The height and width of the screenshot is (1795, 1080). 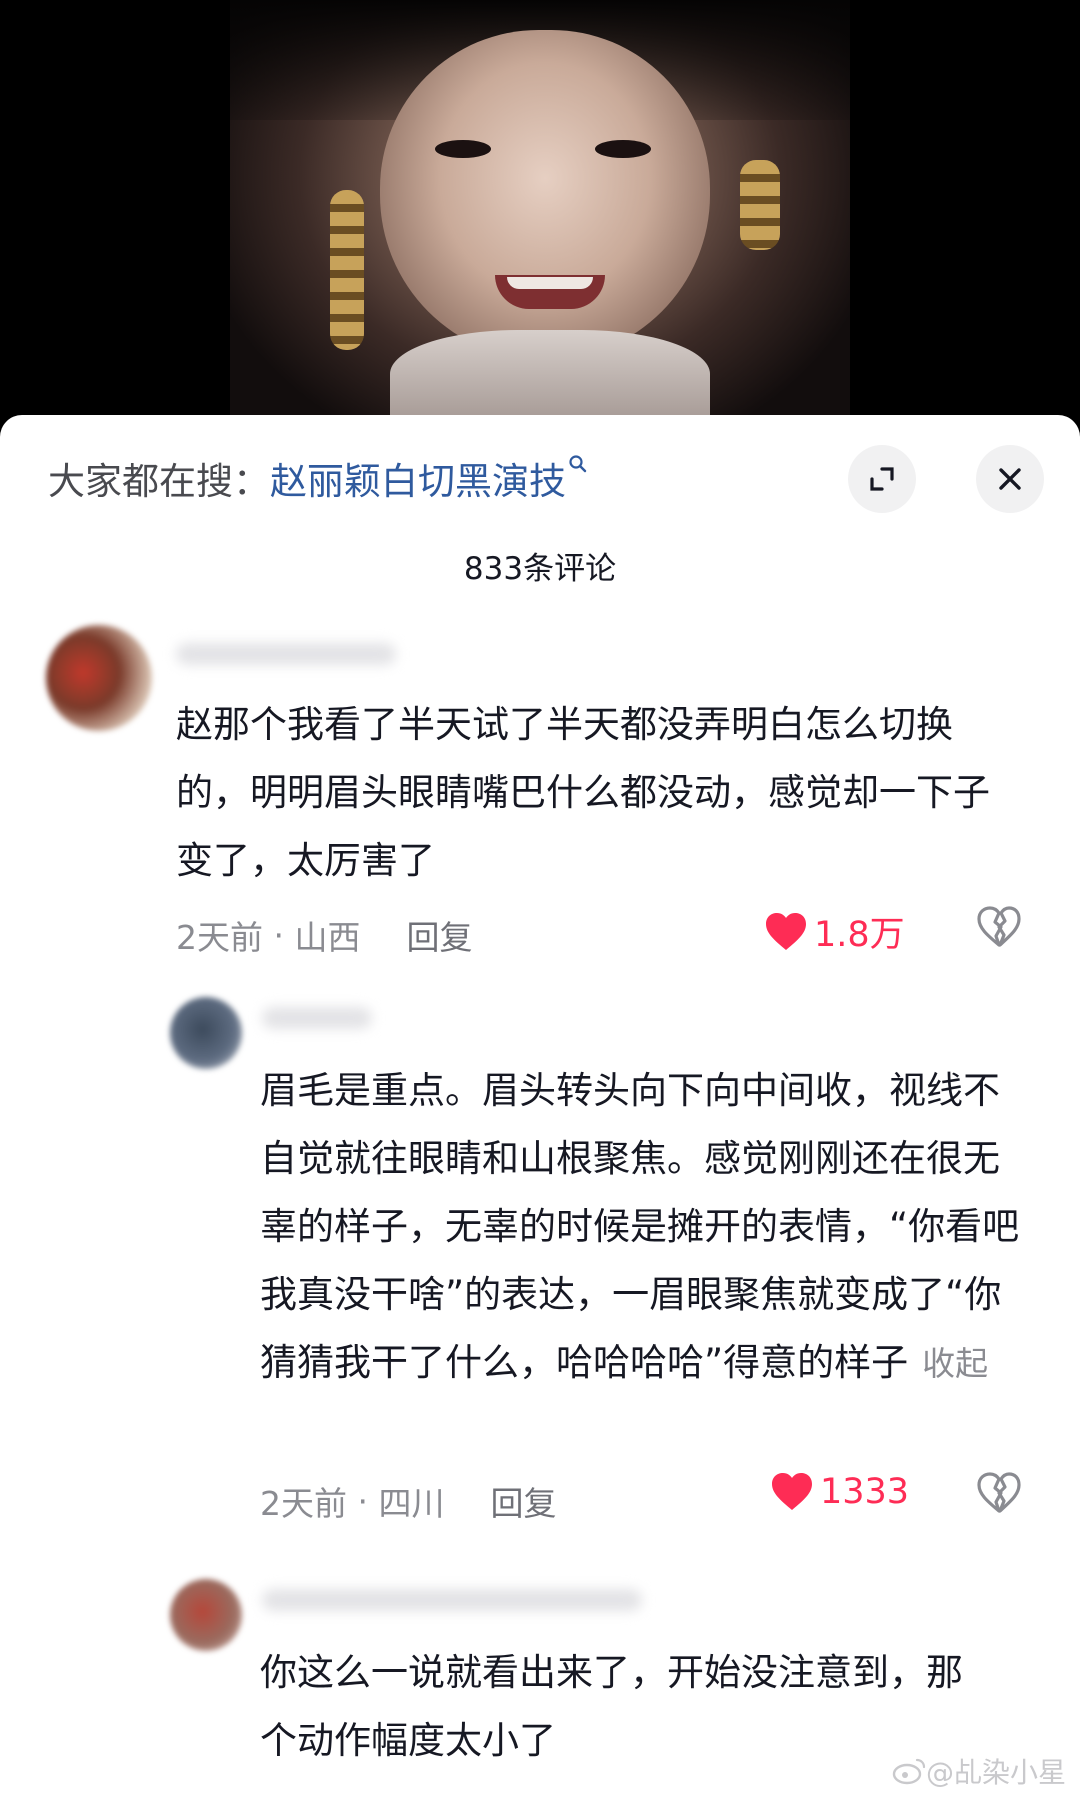 What do you see at coordinates (979, 1771) in the screenshot?
I see `watermark: @乩染小星` at bounding box center [979, 1771].